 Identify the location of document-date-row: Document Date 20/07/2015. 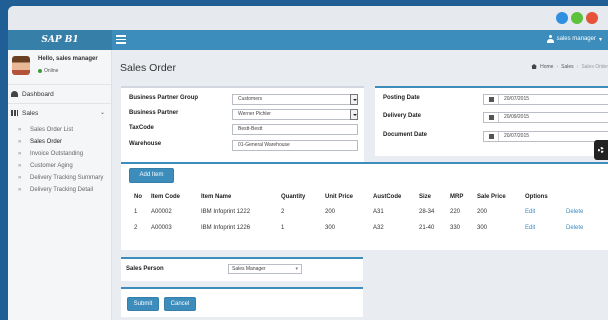
(495, 137).